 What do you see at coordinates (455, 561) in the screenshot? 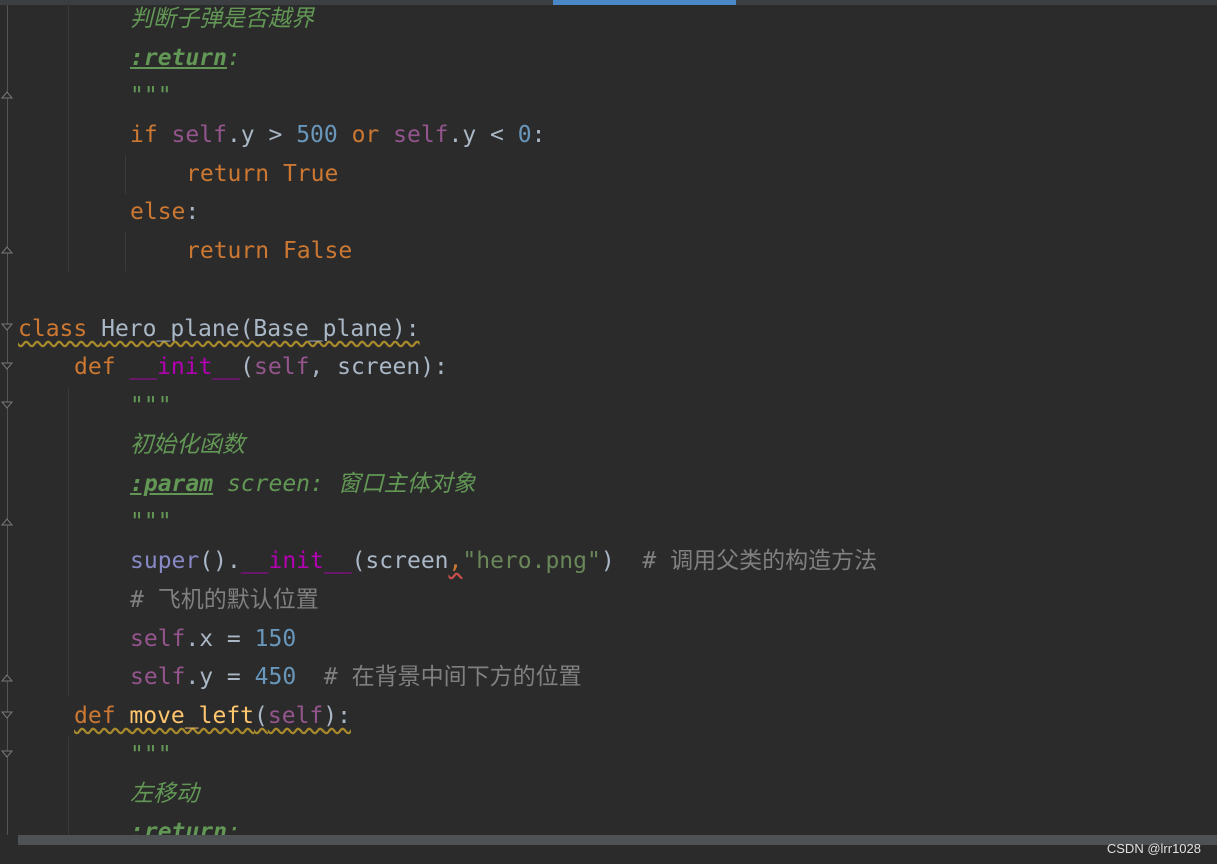
I see `code-token: ,` at bounding box center [455, 561].